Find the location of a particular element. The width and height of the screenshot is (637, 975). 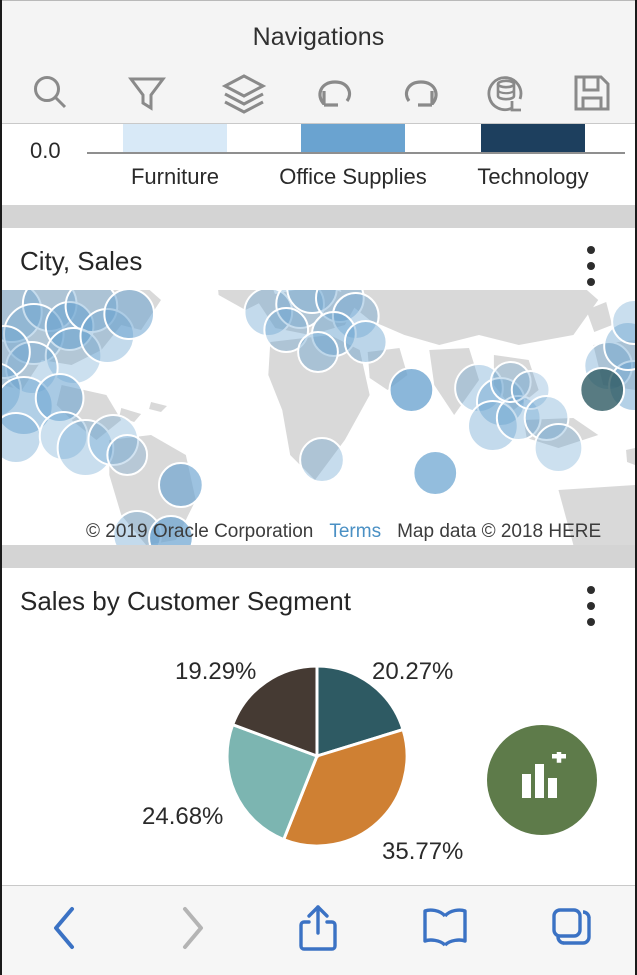

save-button is located at coordinates (592, 93).